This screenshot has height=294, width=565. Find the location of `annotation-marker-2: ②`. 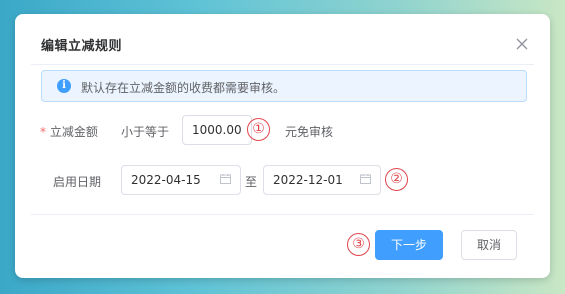

annotation-marker-2: ② is located at coordinates (396, 179).